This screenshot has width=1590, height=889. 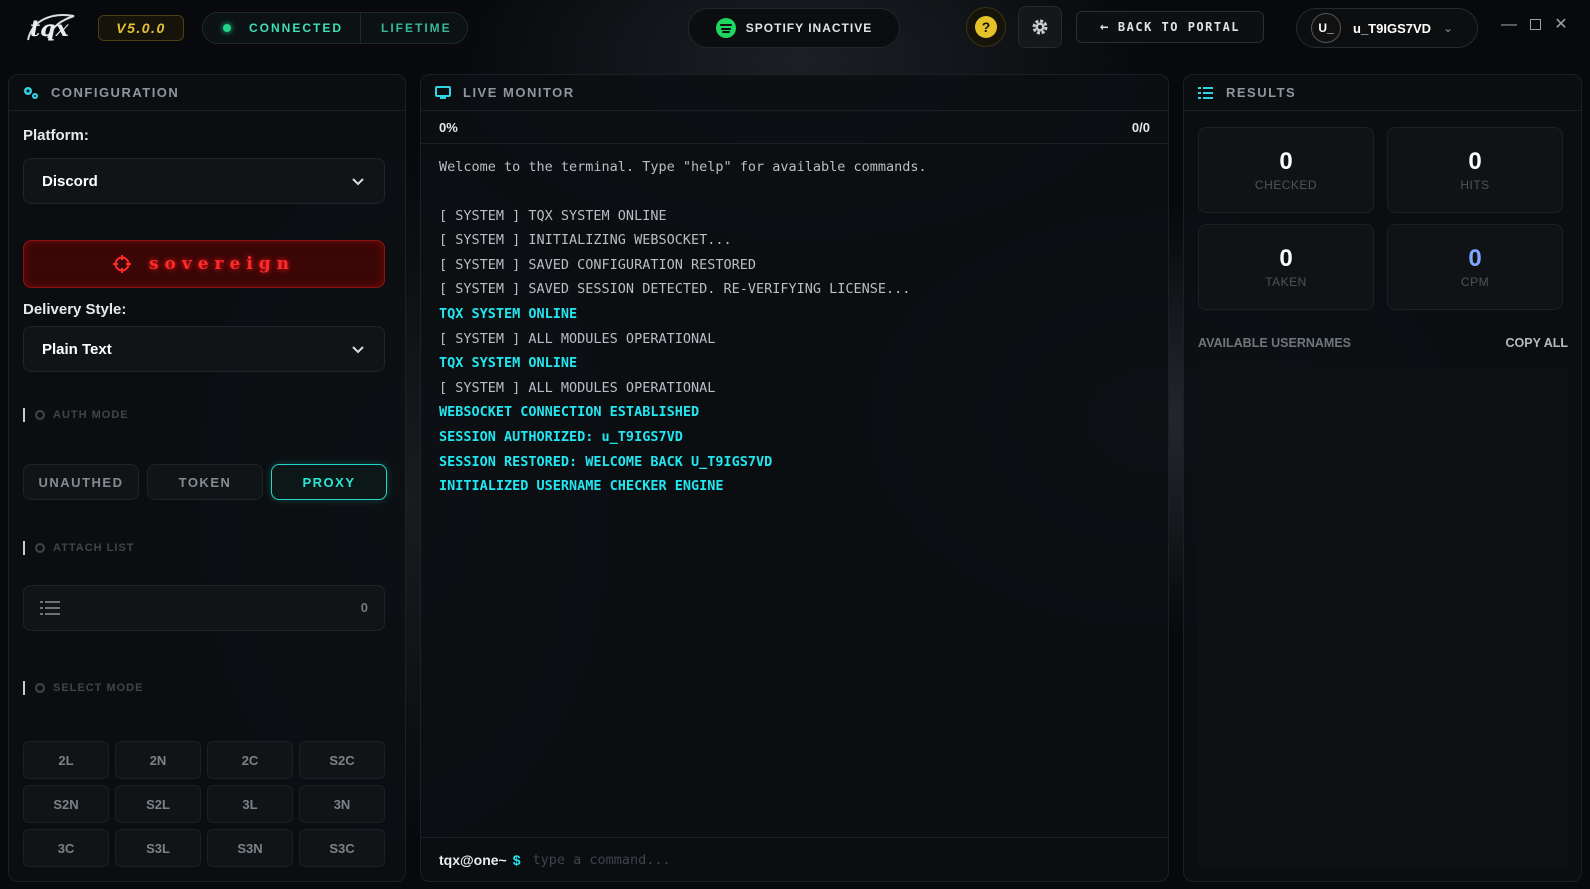 I want to click on auth-mode-group: UNAUTHED TOKEN PROXY, so click(x=205, y=482).